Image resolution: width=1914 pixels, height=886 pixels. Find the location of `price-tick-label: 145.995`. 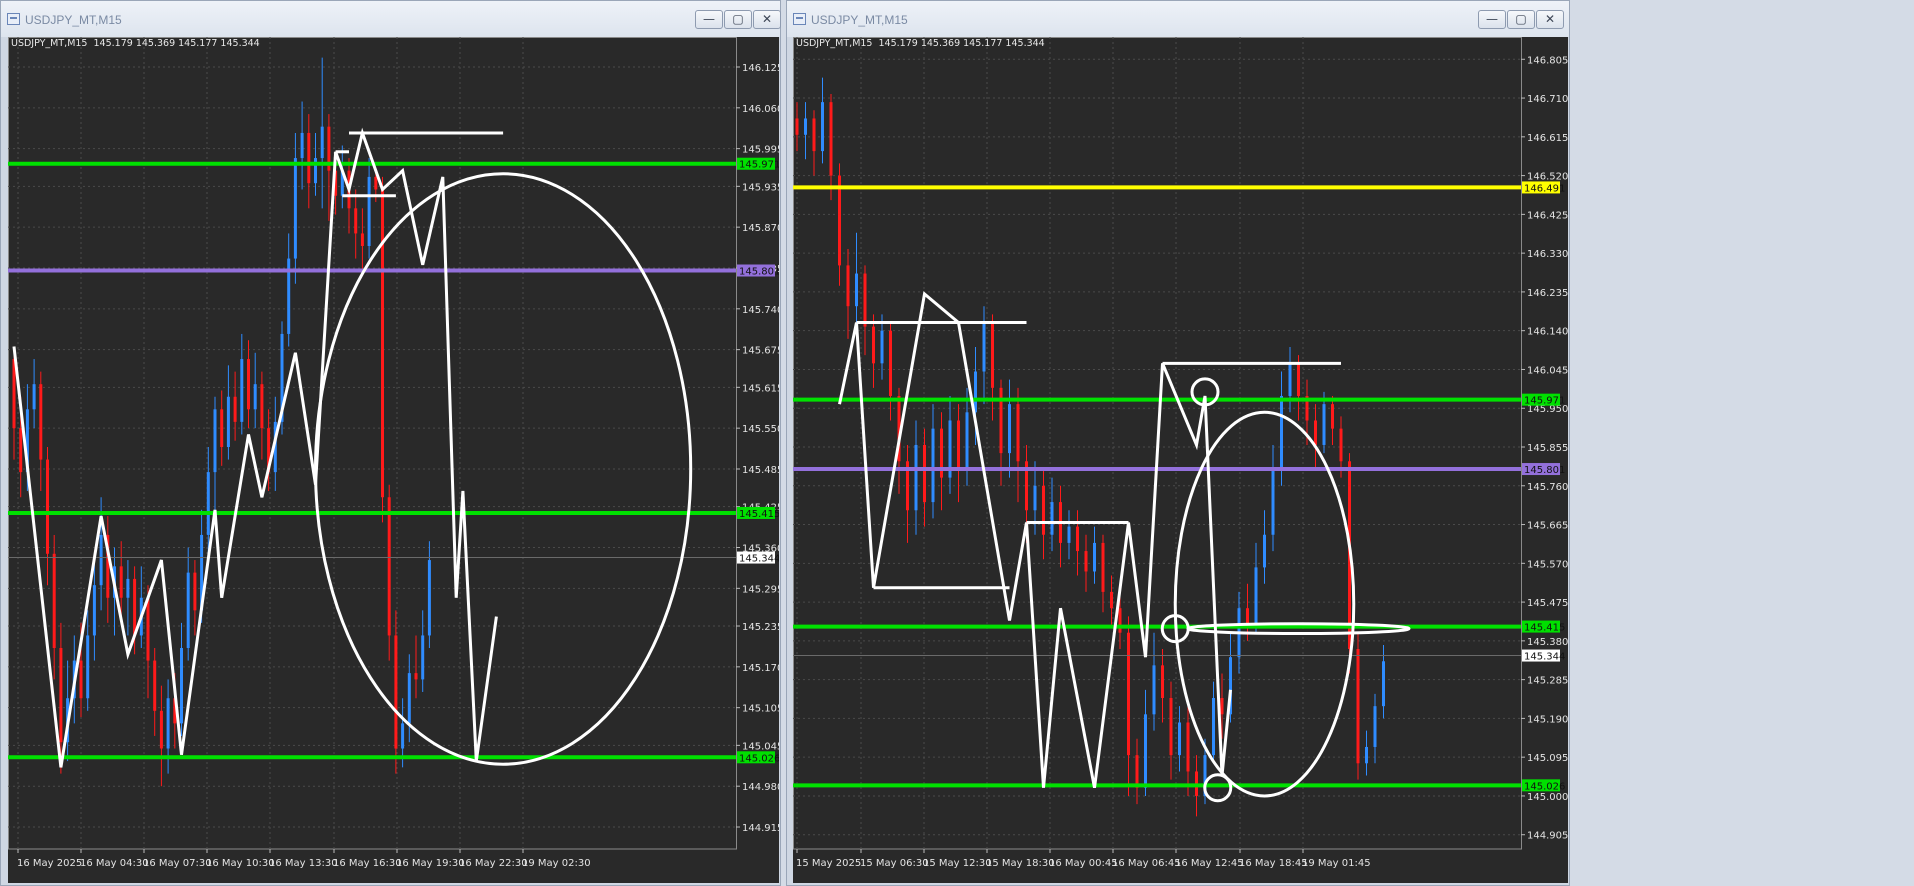

price-tick-label: 145.995 is located at coordinates (760, 150).